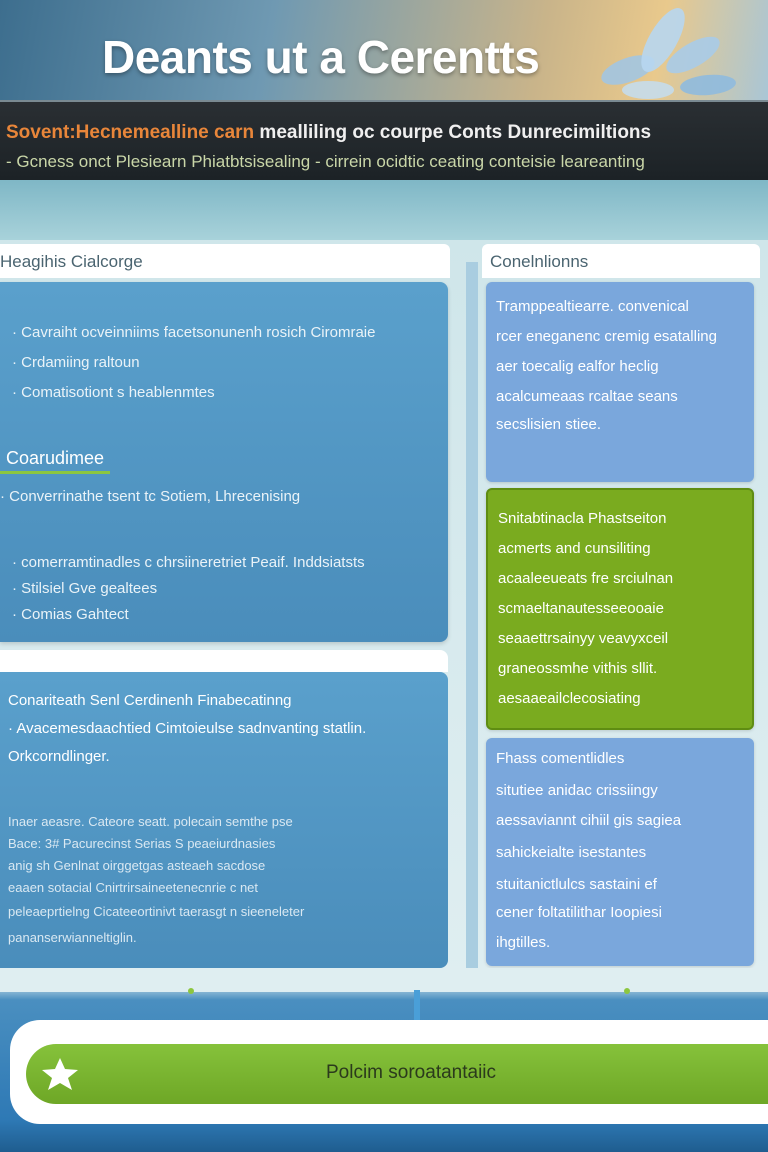  What do you see at coordinates (581, 608) in the screenshot?
I see `card-text-line: scmaeltanautesseeooaie` at bounding box center [581, 608].